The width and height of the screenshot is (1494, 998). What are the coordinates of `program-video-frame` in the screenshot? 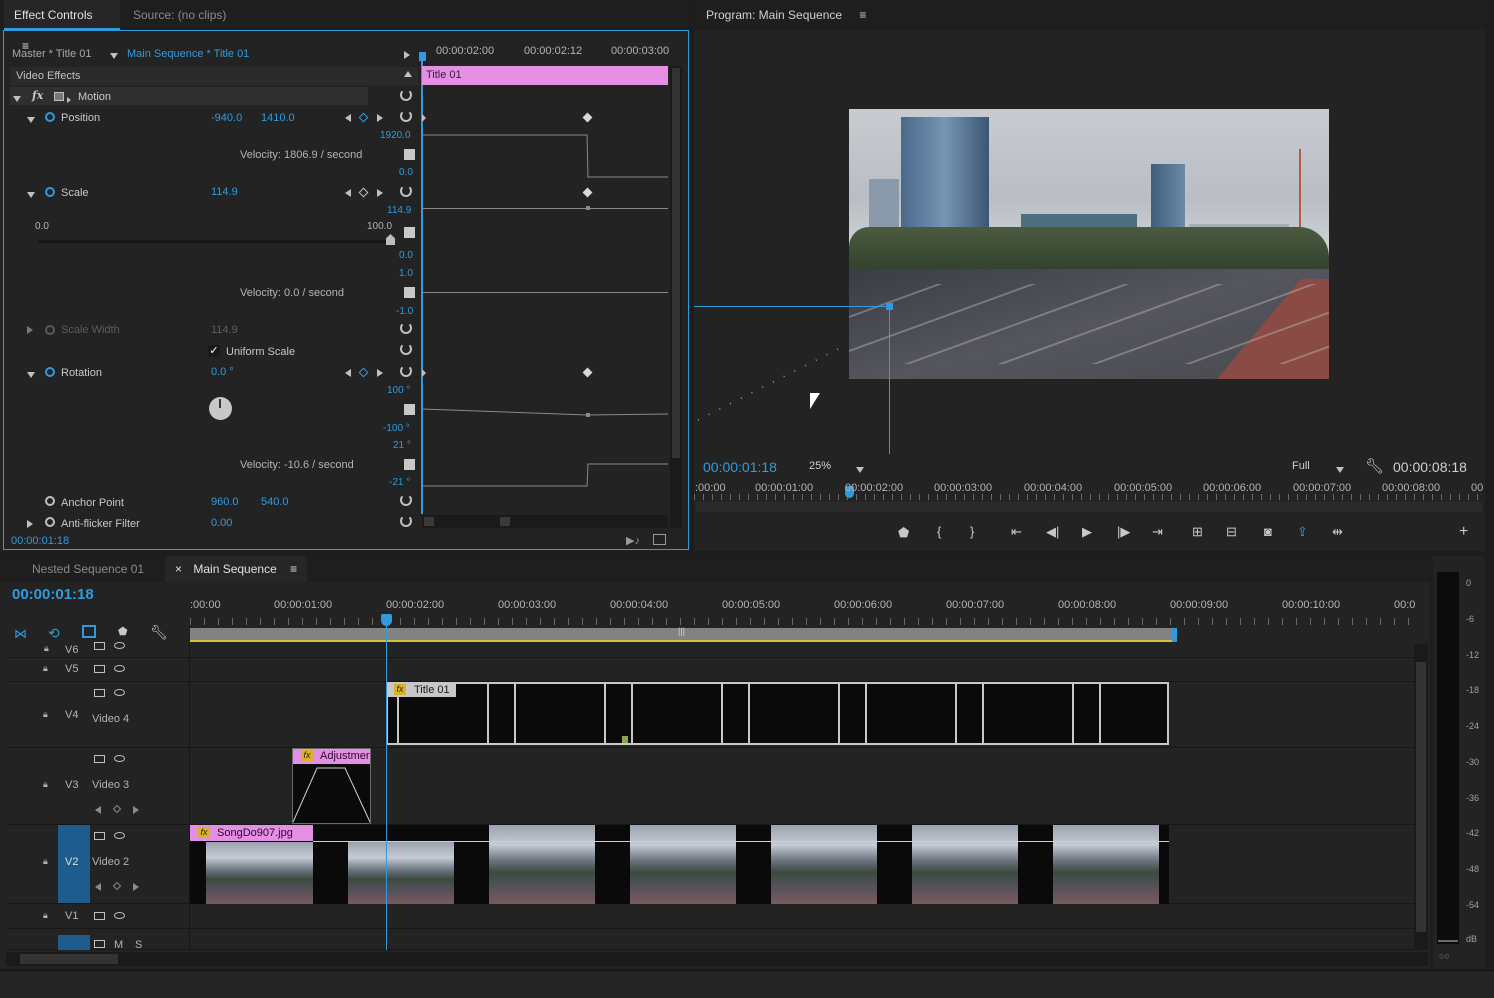 It's located at (1089, 244).